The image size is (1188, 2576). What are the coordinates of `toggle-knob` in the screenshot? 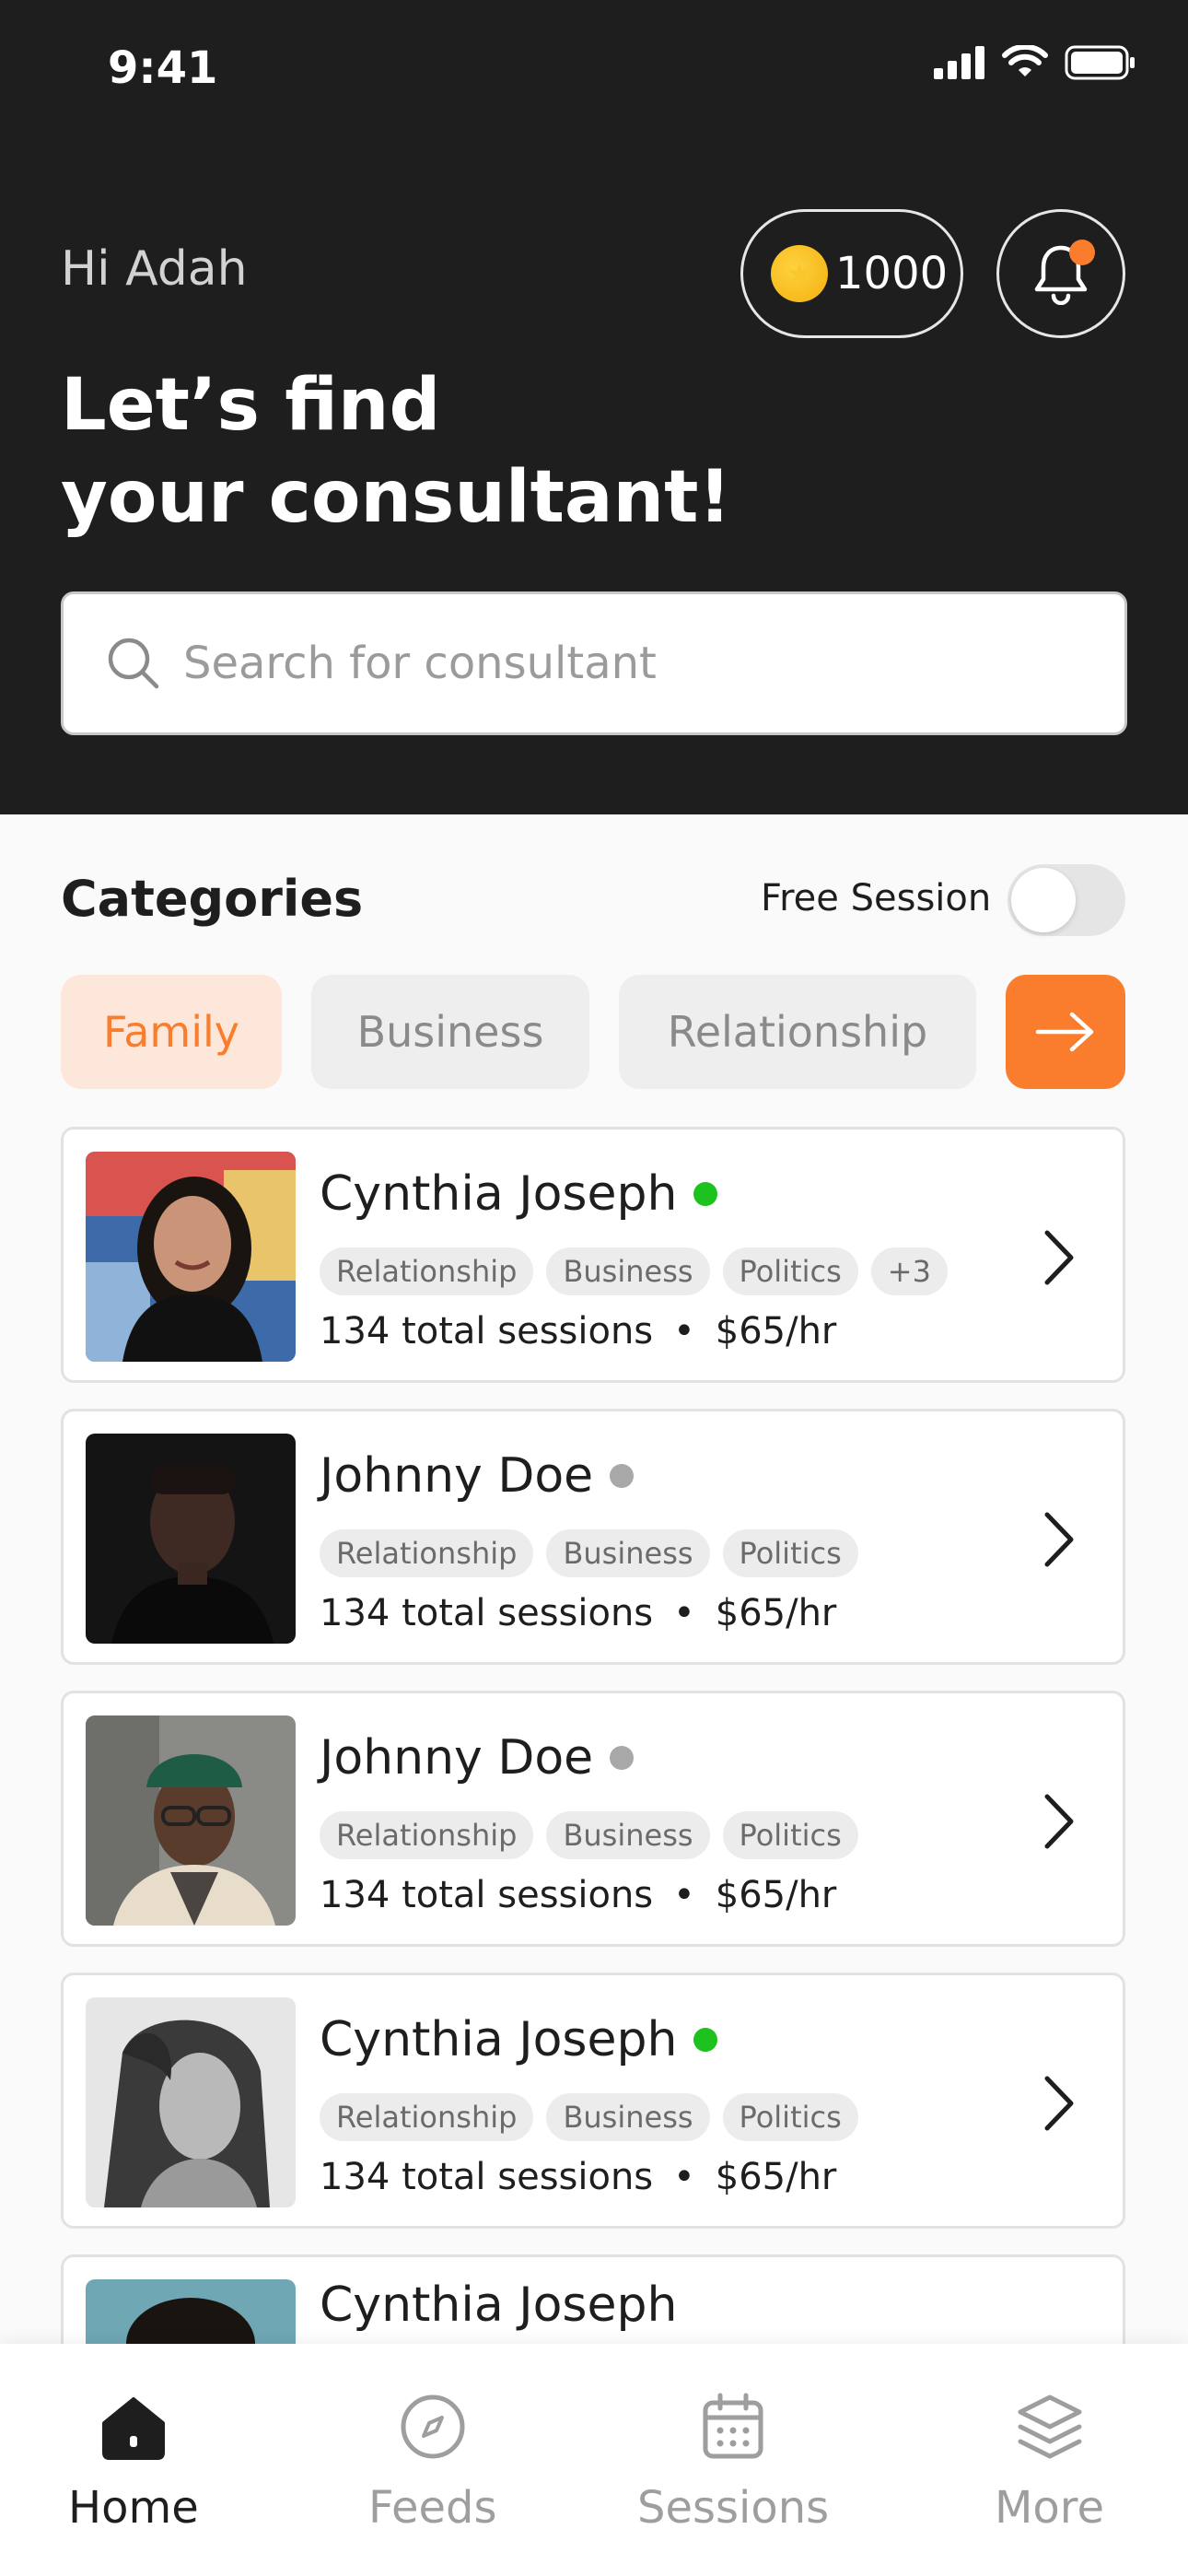 It's located at (1043, 900).